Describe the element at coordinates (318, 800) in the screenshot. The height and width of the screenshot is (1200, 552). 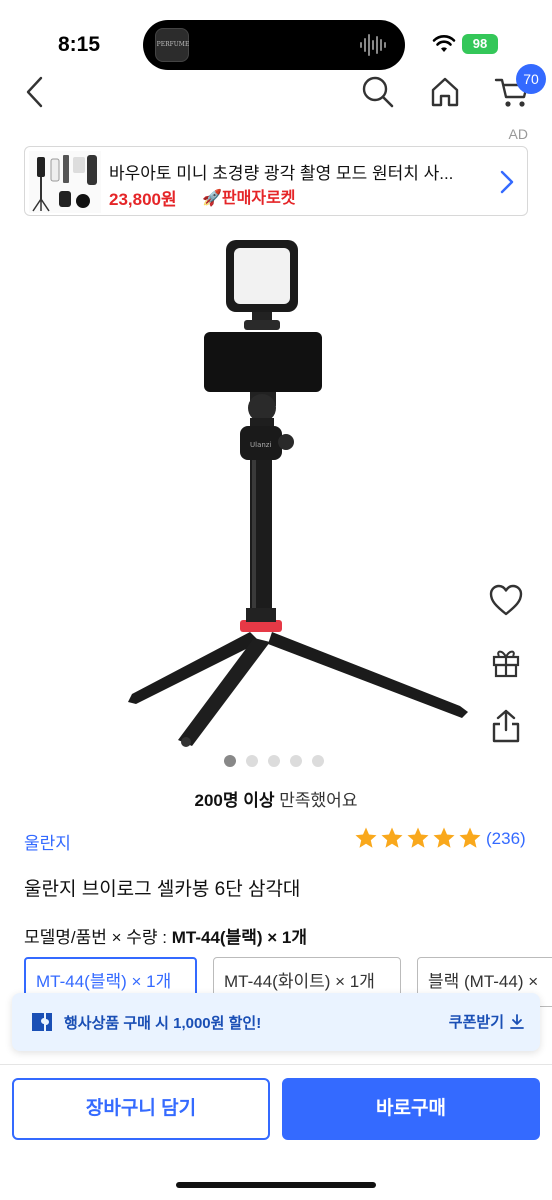
I see `satisfaction-text: 만족했어요` at that location.